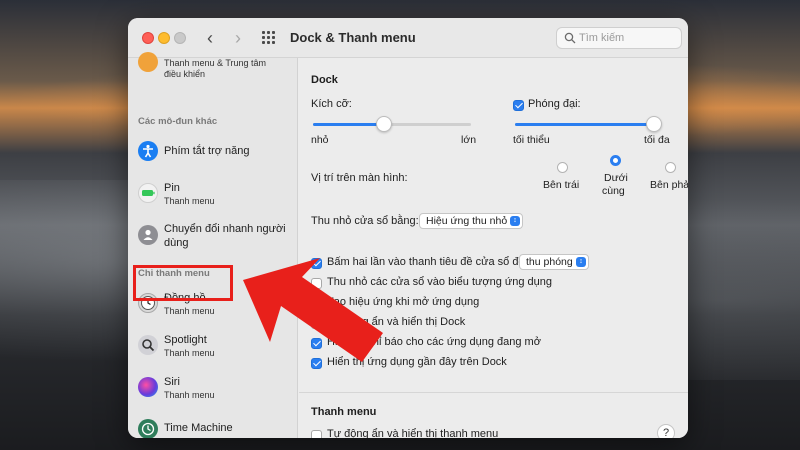 This screenshot has height=450, width=800. What do you see at coordinates (654, 124) in the screenshot?
I see `magnification-slider-knob` at bounding box center [654, 124].